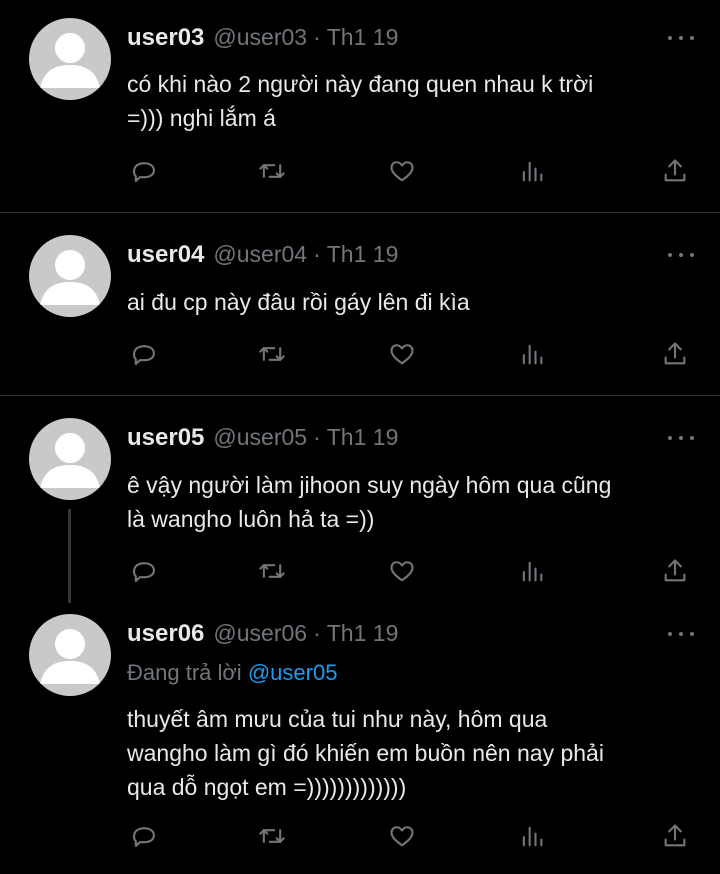  I want to click on tweet-text-line: ai đu cp này đâu rồi gáy lên đi kìa, so click(298, 302).